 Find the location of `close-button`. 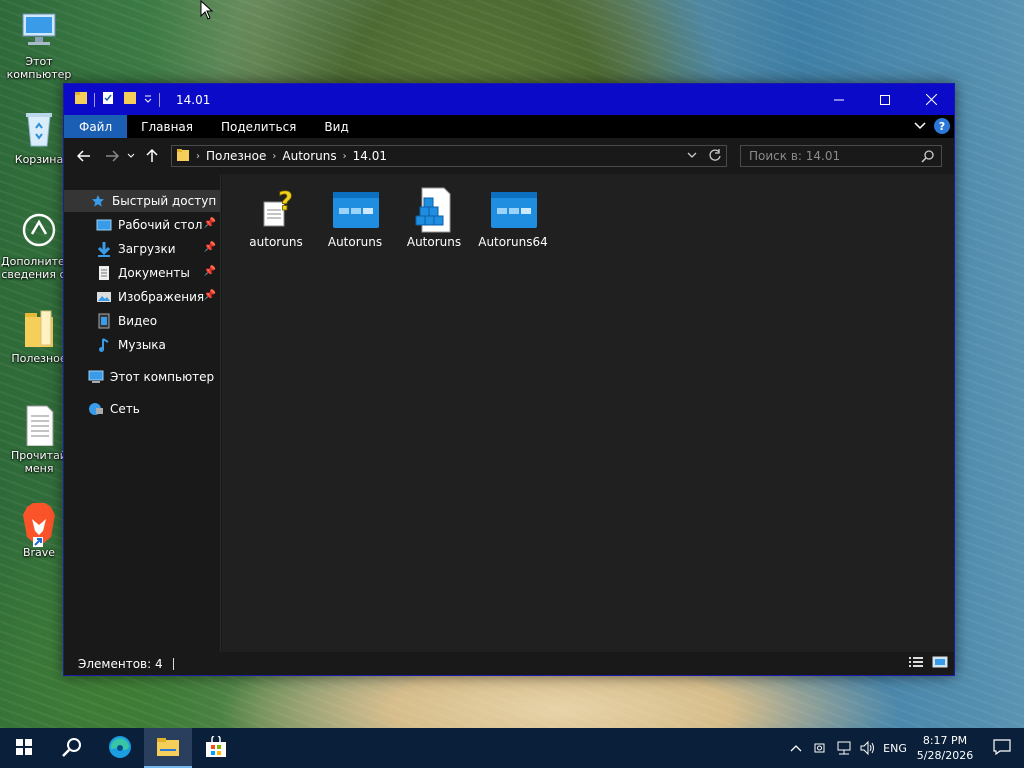

close-button is located at coordinates (931, 99).